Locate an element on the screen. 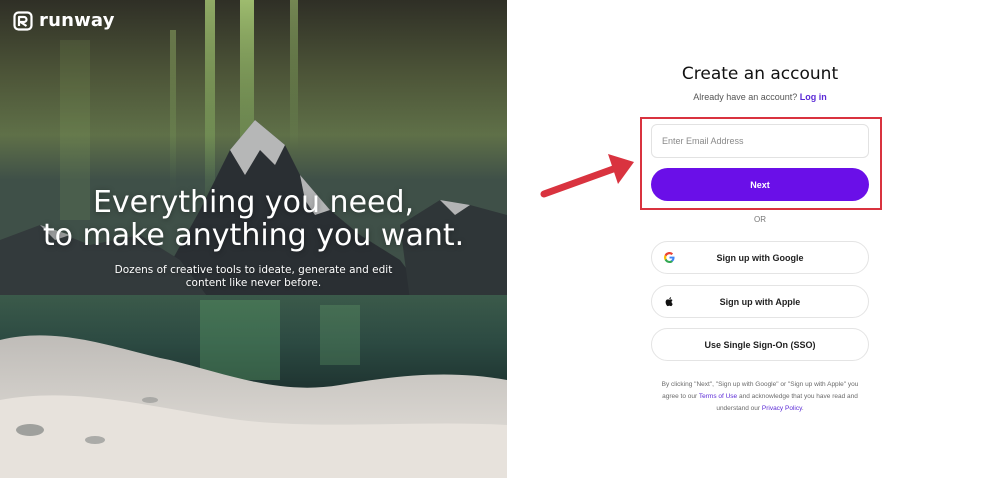  terms-of-use-link: Terms of Use is located at coordinates (718, 396).